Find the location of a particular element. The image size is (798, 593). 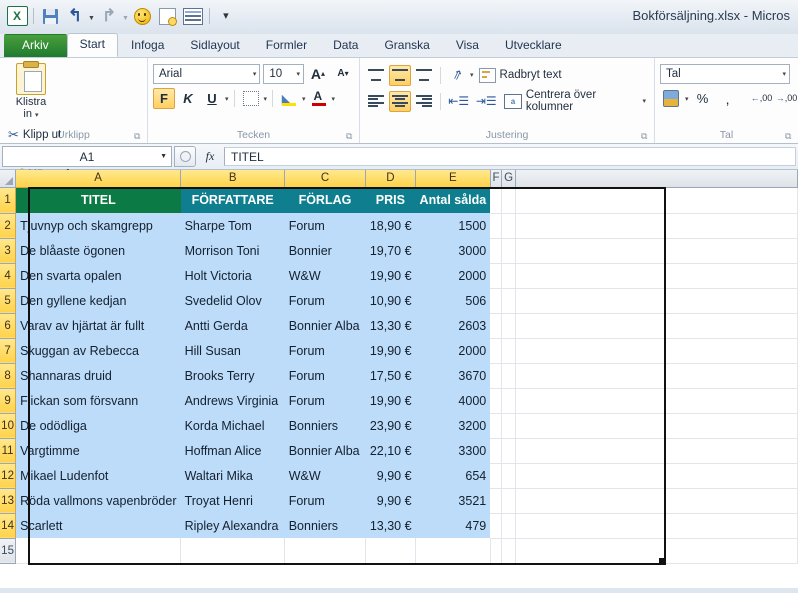

cell-f2 is located at coordinates (496, 226).